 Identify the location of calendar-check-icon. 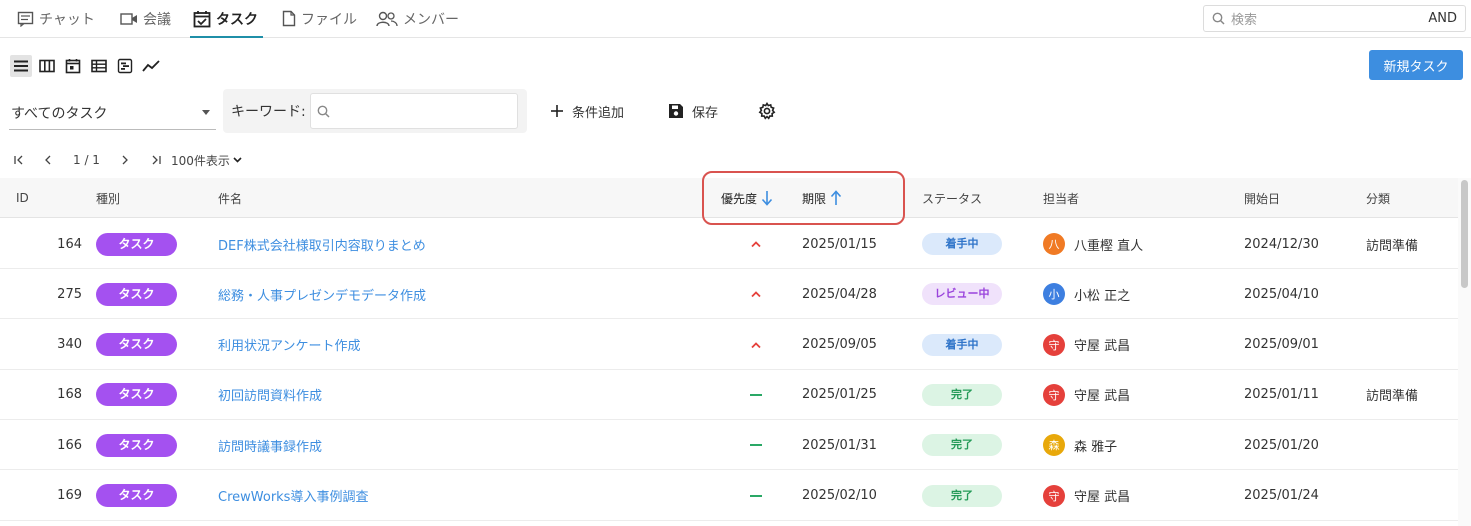
(202, 18).